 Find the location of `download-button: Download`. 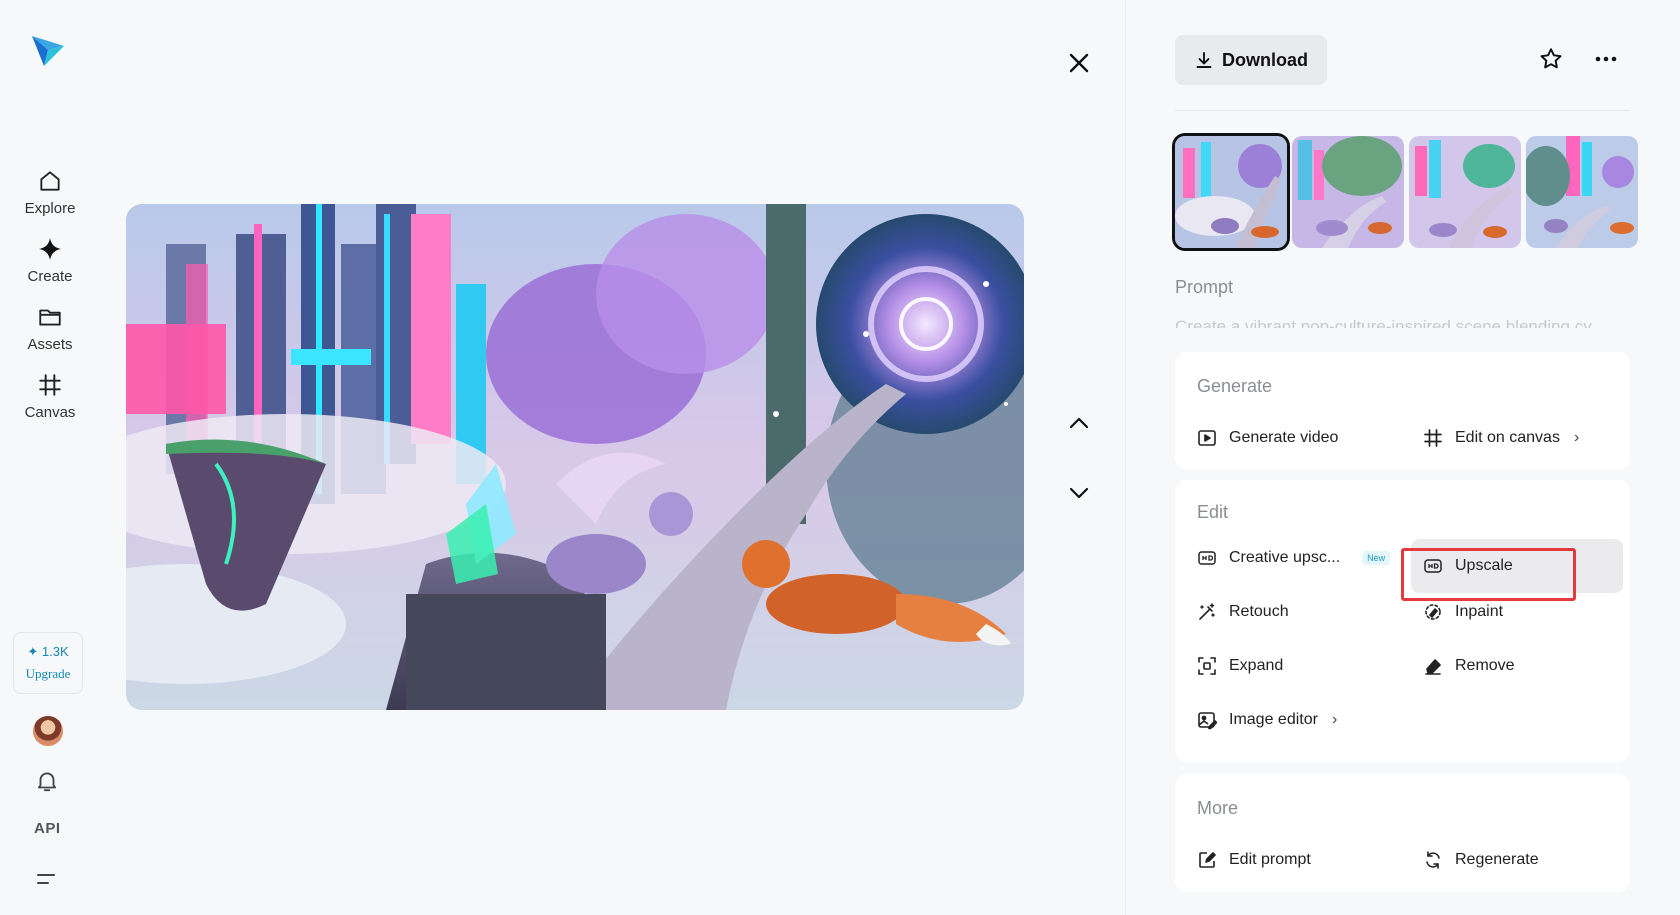

download-button: Download is located at coordinates (1251, 60).